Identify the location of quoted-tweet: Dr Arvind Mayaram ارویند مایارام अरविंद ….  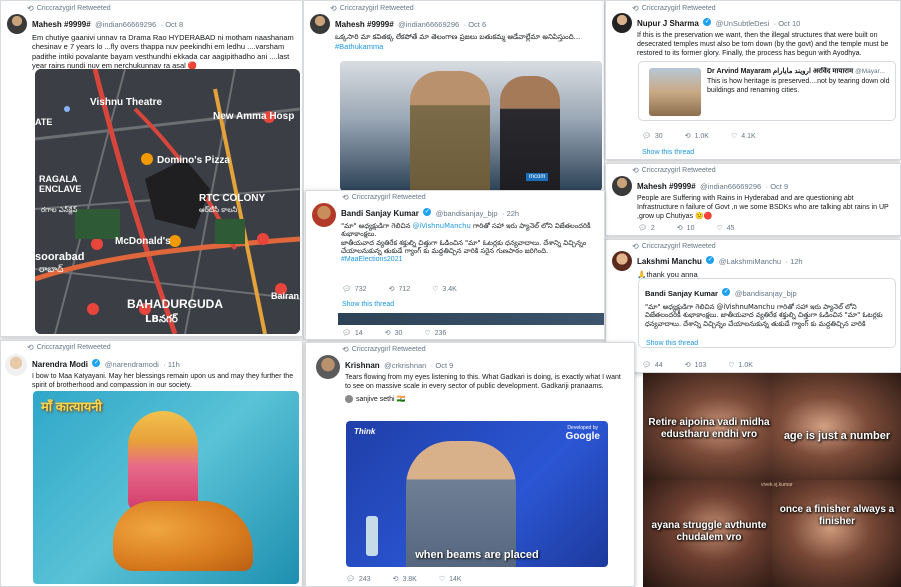
(767, 91).